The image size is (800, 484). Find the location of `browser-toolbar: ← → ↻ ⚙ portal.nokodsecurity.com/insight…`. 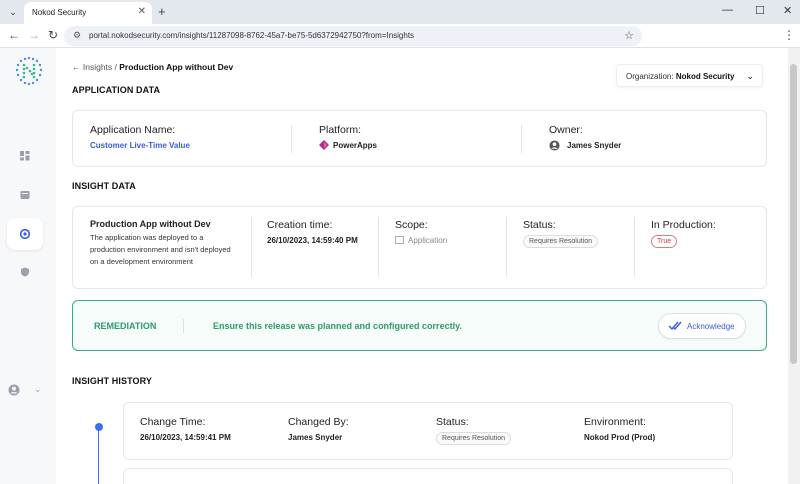

browser-toolbar: ← → ↻ ⚙ portal.nokodsecurity.com/insight… is located at coordinates (400, 36).